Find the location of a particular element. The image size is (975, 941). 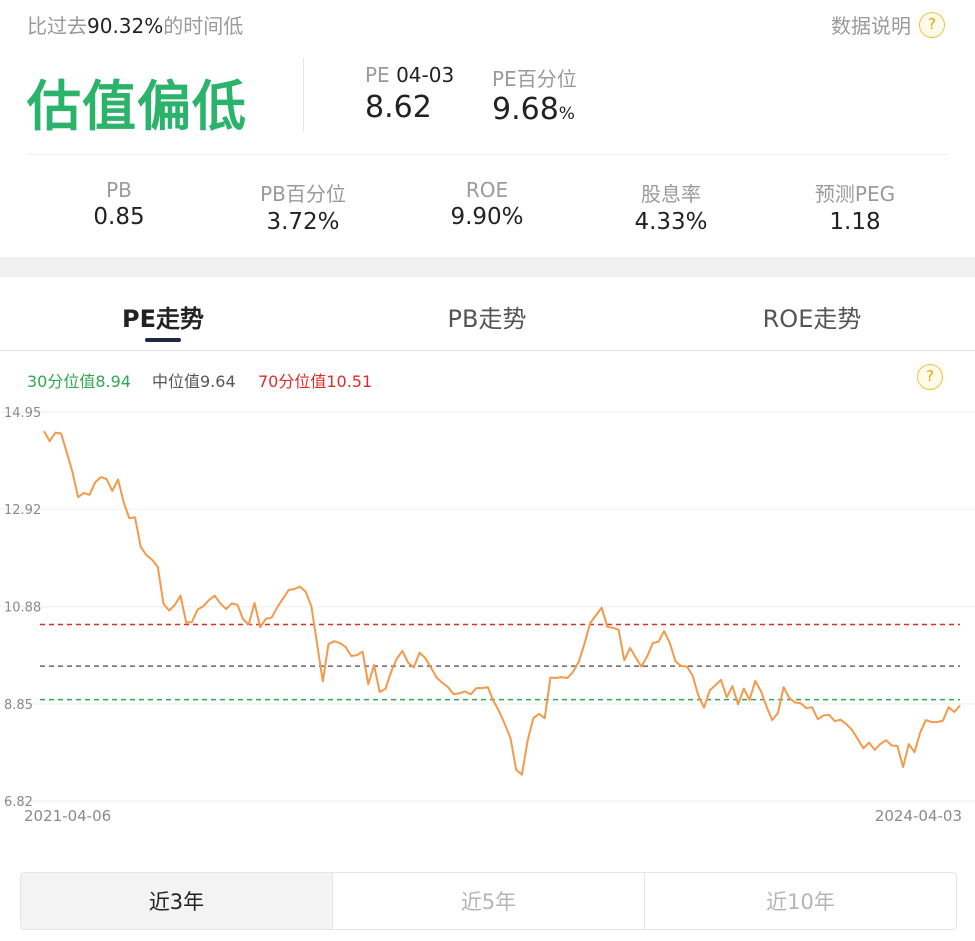

y-tick-label: 8.85 is located at coordinates (18, 705).